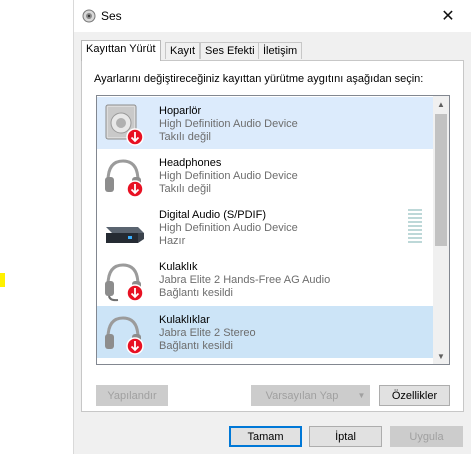  What do you see at coordinates (441, 356) in the screenshot?
I see `scroll-down-arrow-icon: ▼` at bounding box center [441, 356].